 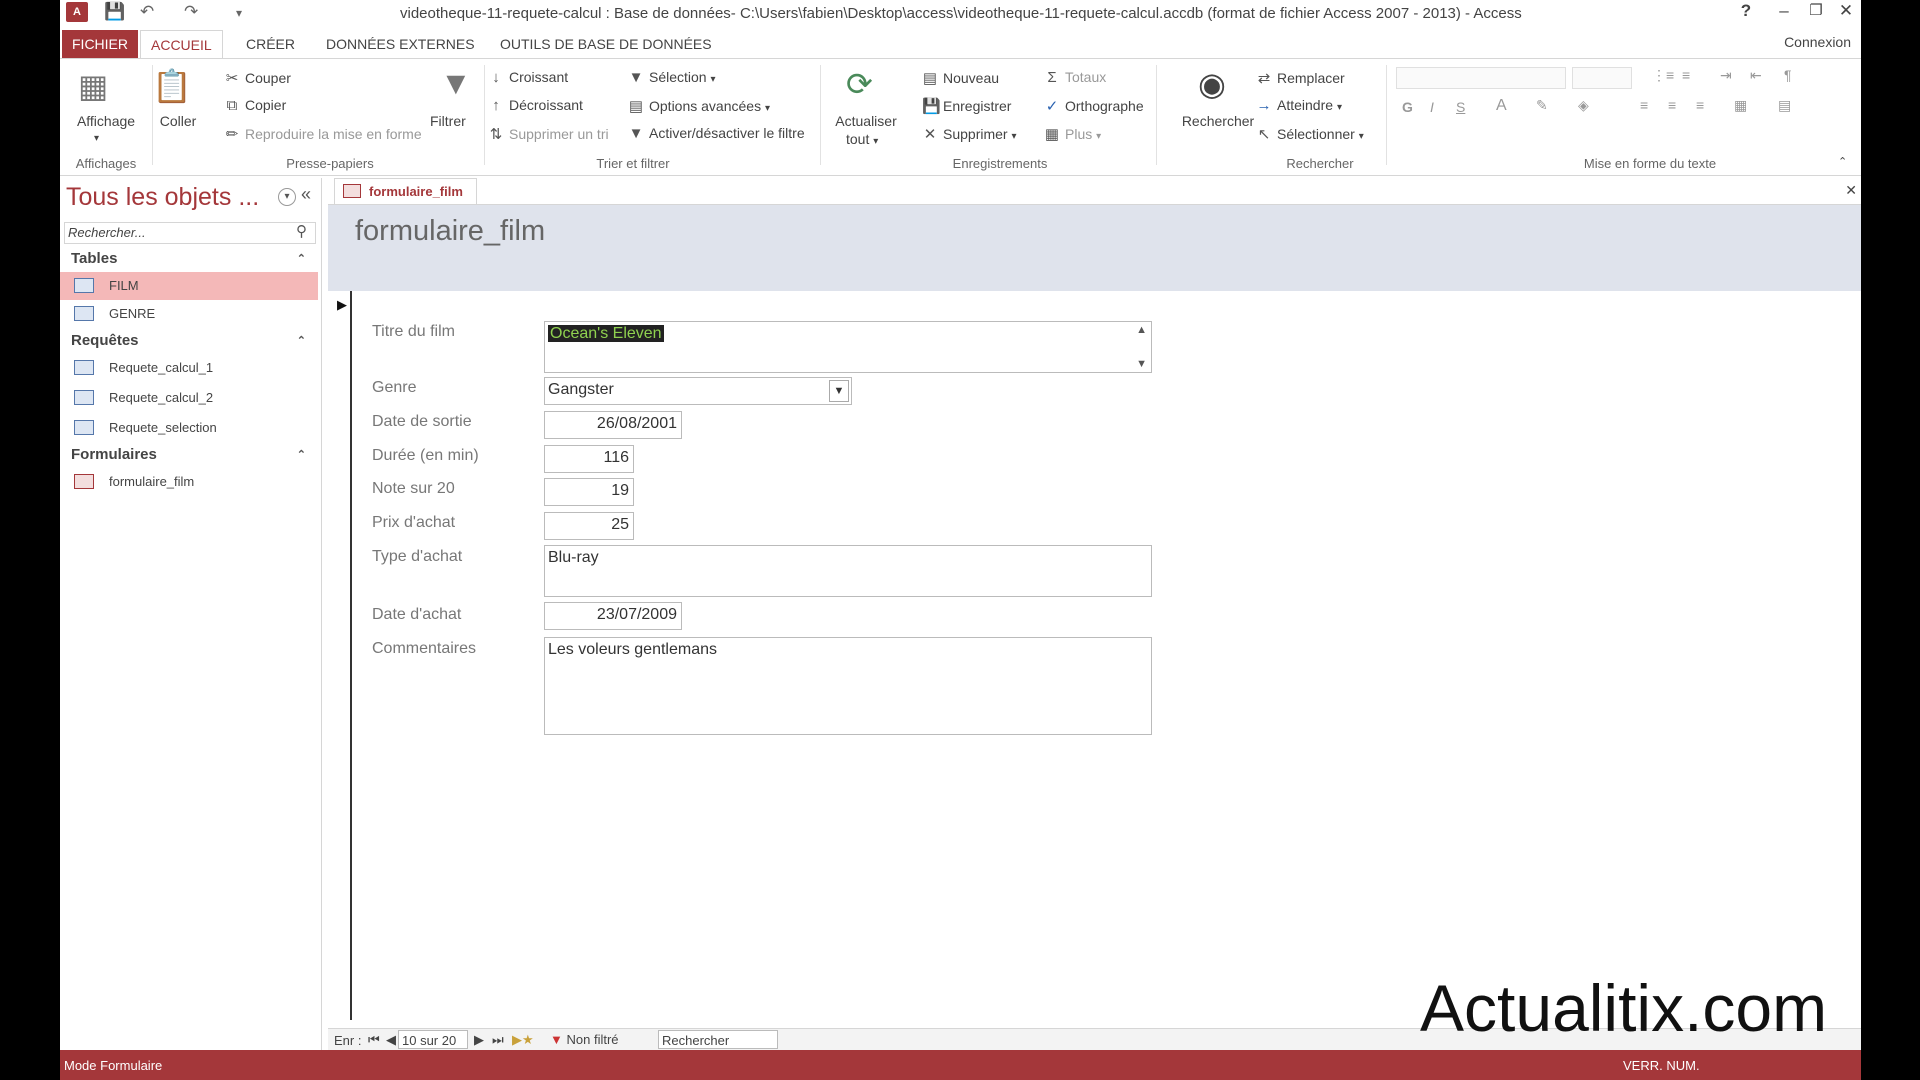 What do you see at coordinates (255, 105) in the screenshot?
I see `copier-button: ⧉ Copier` at bounding box center [255, 105].